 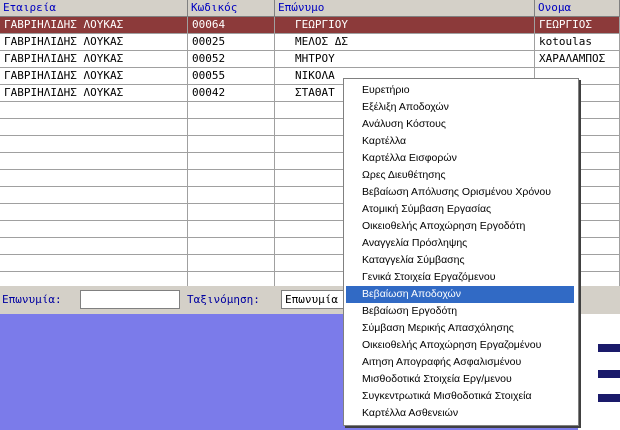 What do you see at coordinates (609, 348) in the screenshot?
I see `logo-graphic` at bounding box center [609, 348].